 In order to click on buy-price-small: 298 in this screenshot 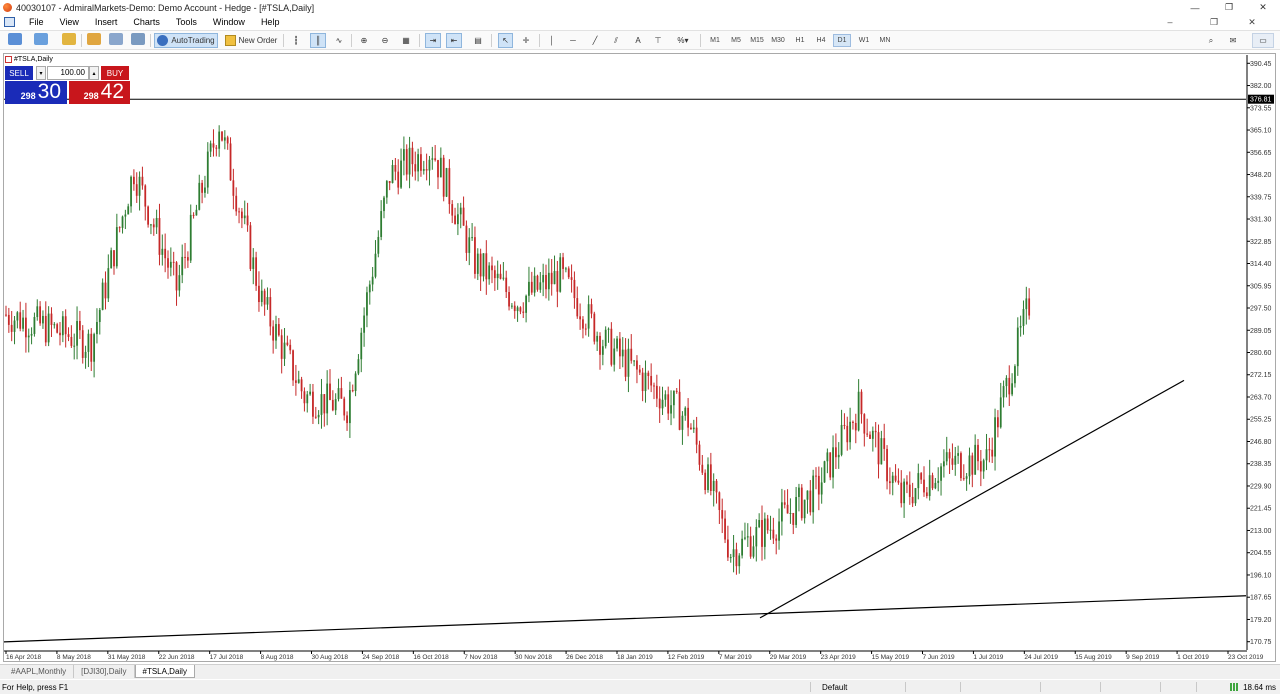, I will do `click(91, 96)`.